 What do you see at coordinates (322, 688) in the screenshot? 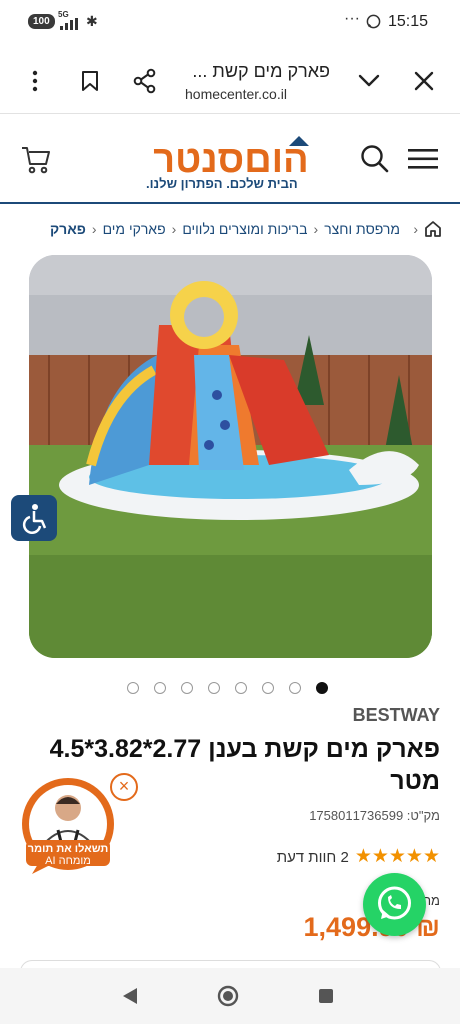
I see `carousel-dot-active` at bounding box center [322, 688].